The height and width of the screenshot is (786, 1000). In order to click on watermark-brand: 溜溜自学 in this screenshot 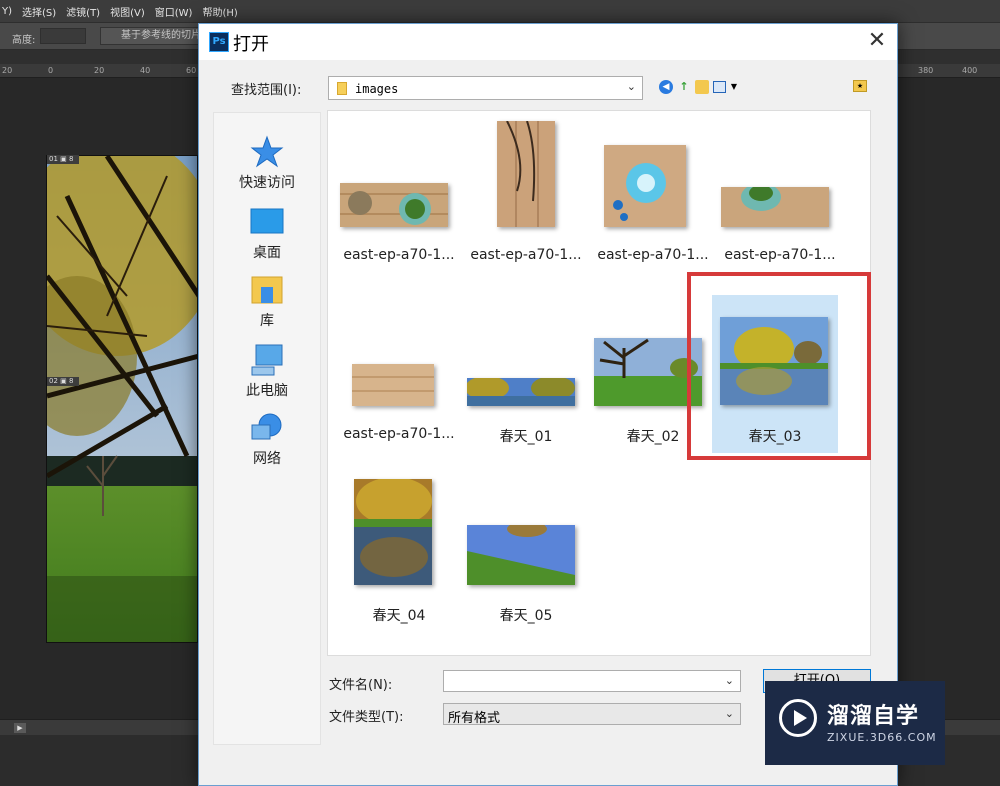, I will do `click(873, 716)`.